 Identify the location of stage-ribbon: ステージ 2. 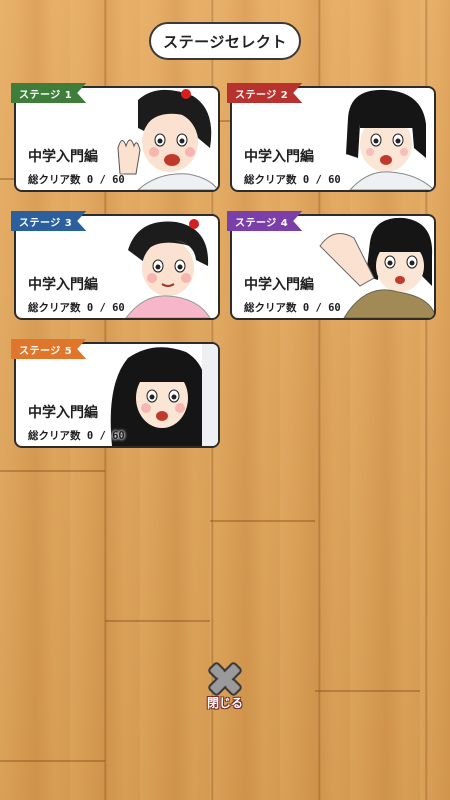
(265, 93).